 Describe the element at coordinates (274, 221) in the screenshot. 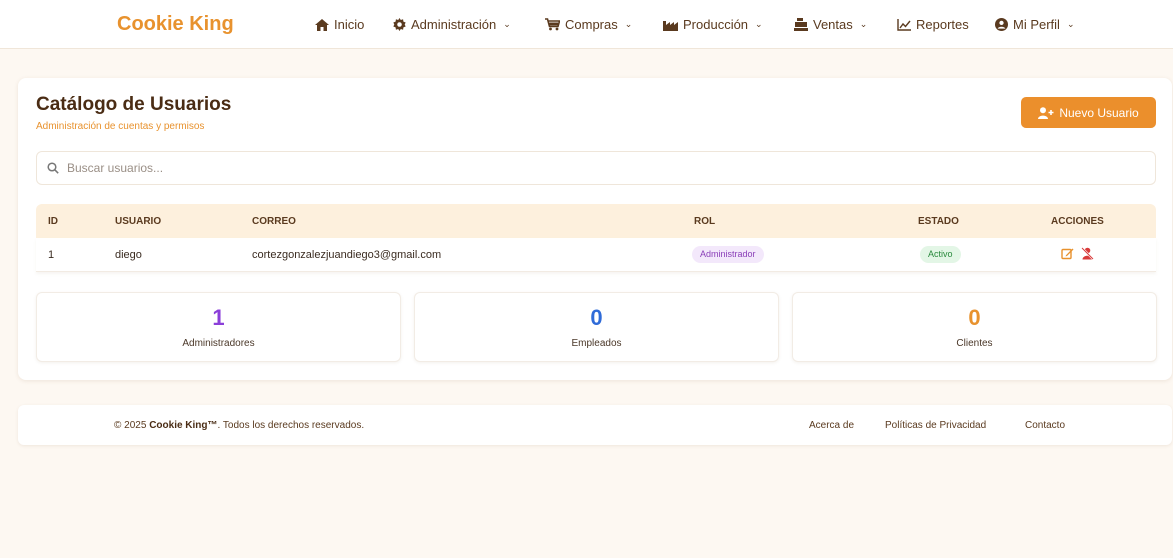

I see `col-header-correo: CORREO` at that location.